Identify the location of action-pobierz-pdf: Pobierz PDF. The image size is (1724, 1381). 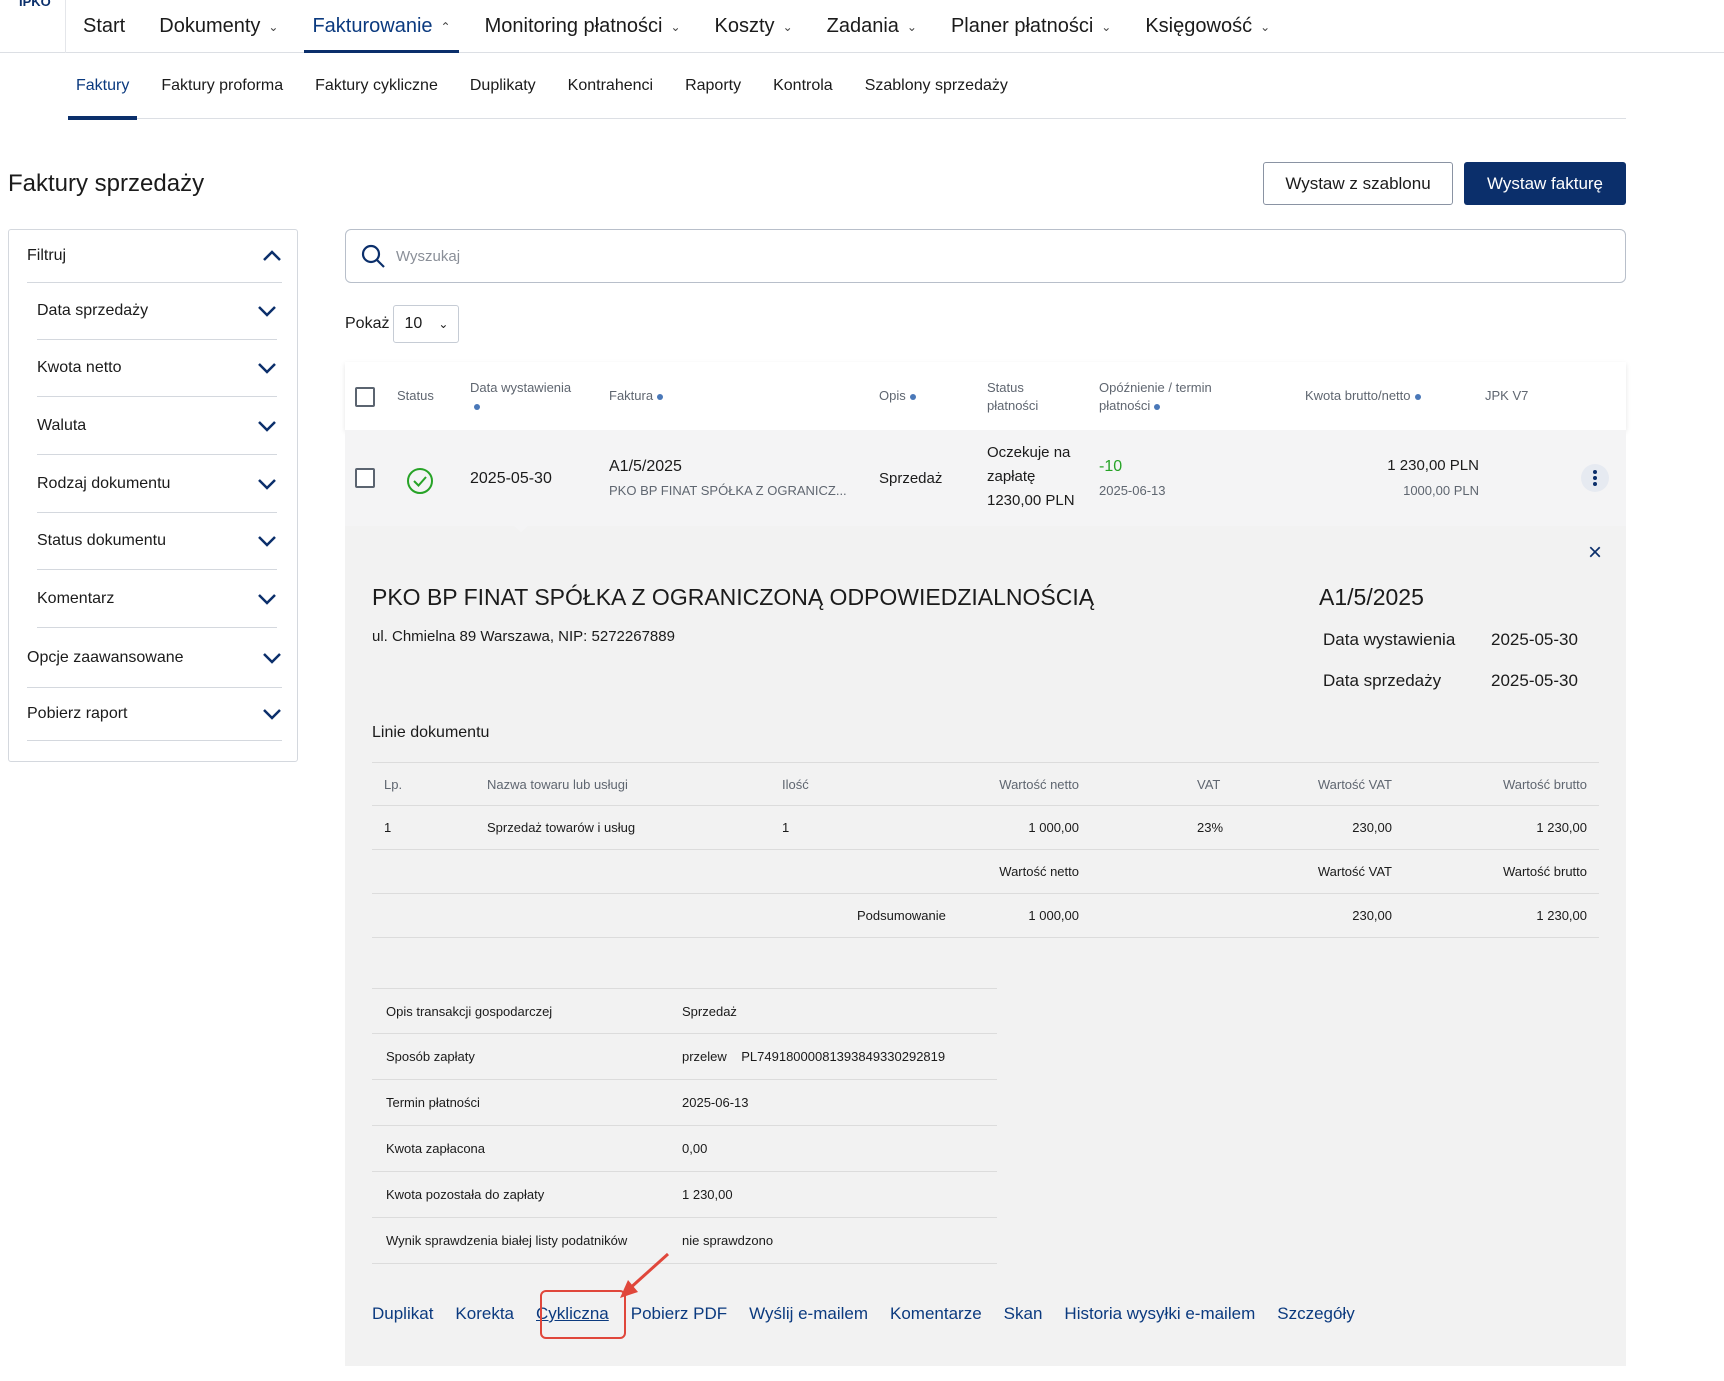
(679, 1314).